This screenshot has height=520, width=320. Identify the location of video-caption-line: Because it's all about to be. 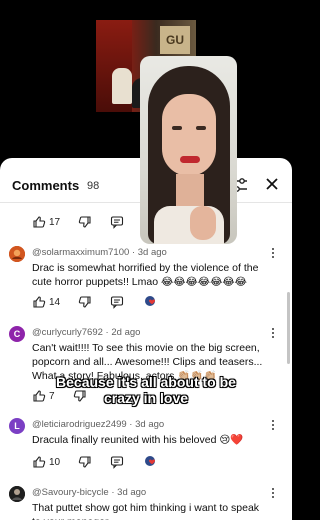
(146, 382).